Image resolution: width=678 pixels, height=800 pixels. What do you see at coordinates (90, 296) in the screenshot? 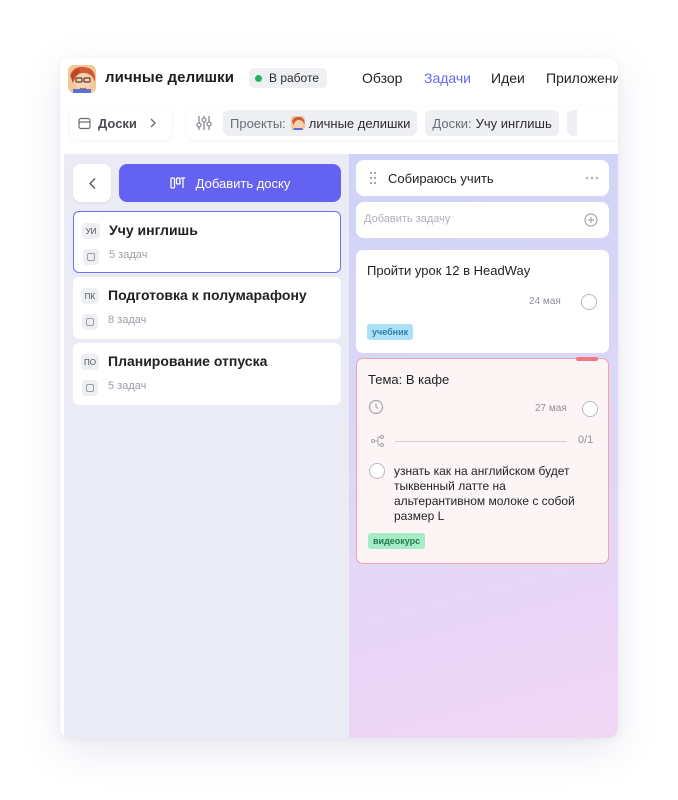
I see `board-abbr: ПК` at bounding box center [90, 296].